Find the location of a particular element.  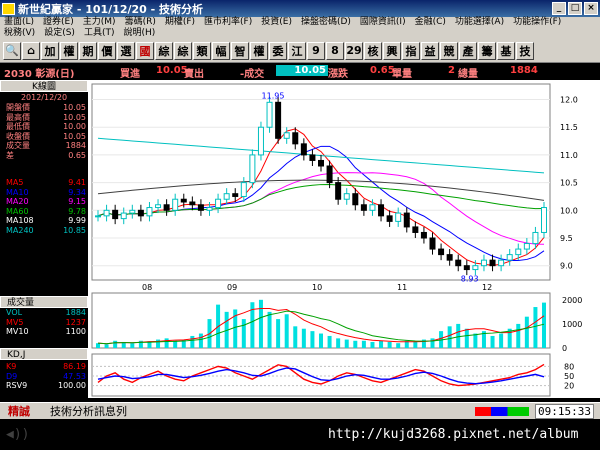

toolbar-button-17: 核 is located at coordinates (373, 50).